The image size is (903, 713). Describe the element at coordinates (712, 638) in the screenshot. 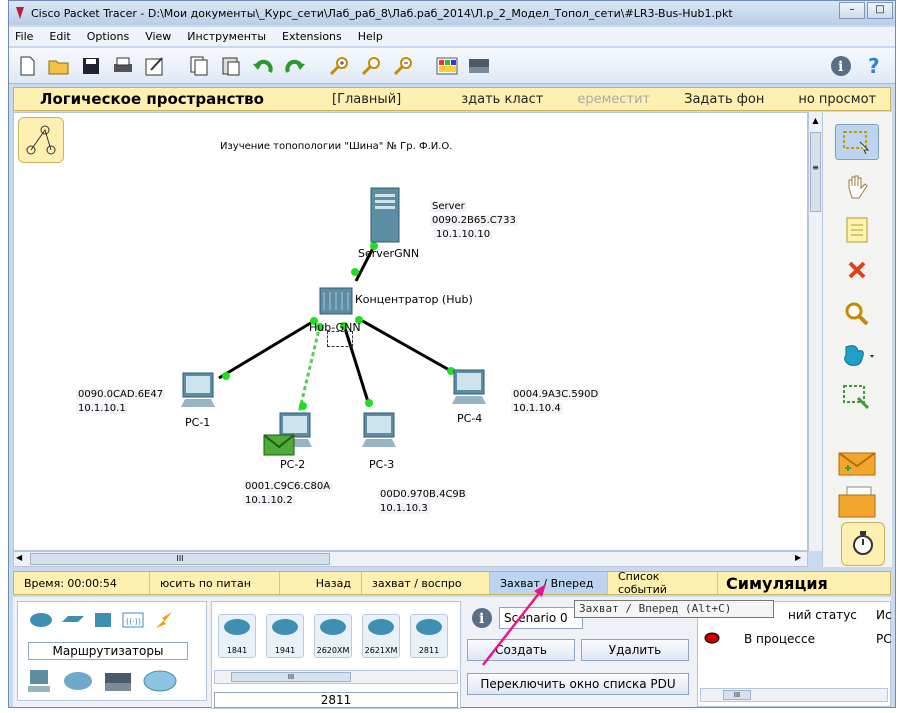

I see `pdu-color-marker-icon` at that location.